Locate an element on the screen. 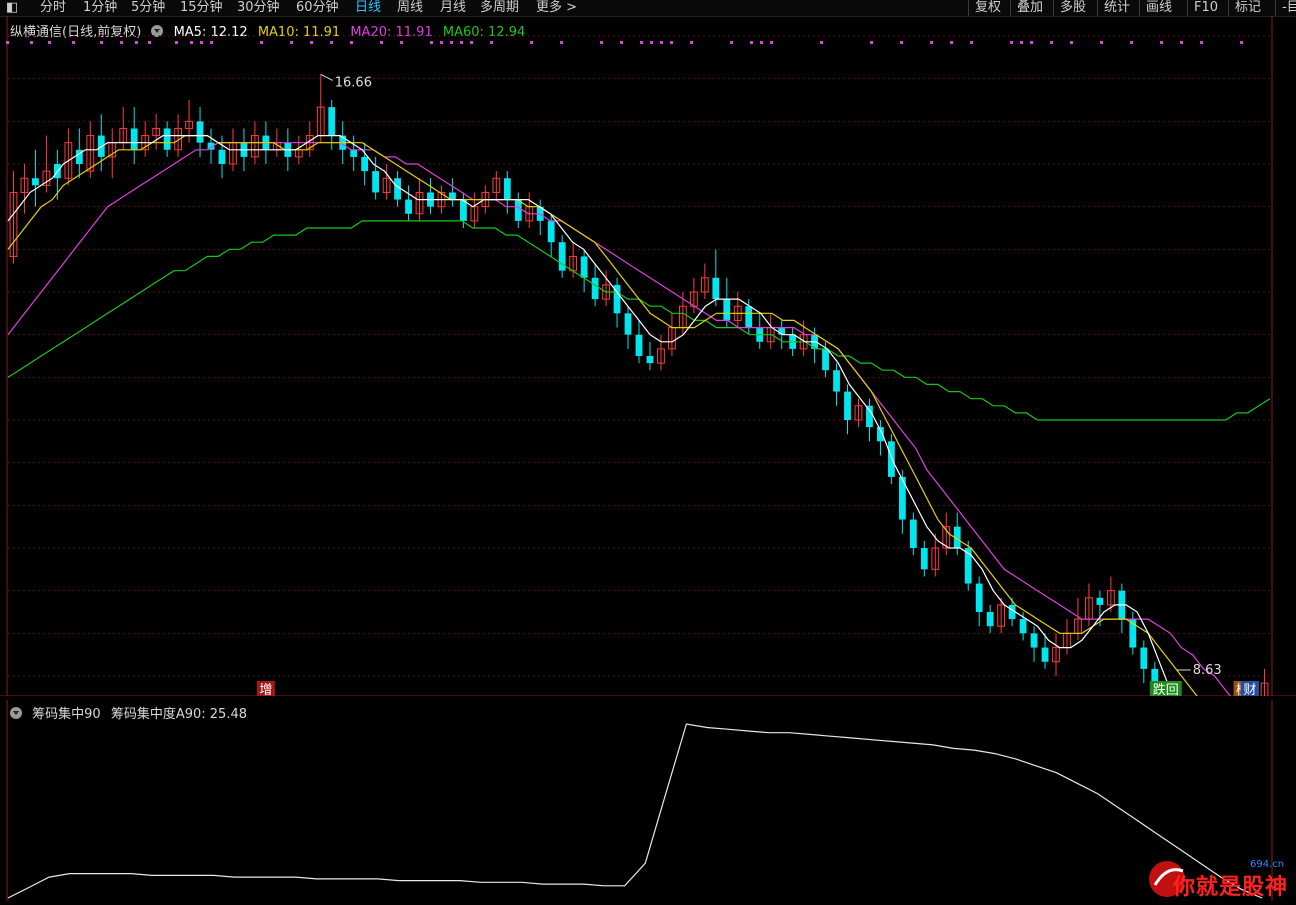 This screenshot has height=905, width=1296. toolbar-right-5: F10 is located at coordinates (1202, 8).